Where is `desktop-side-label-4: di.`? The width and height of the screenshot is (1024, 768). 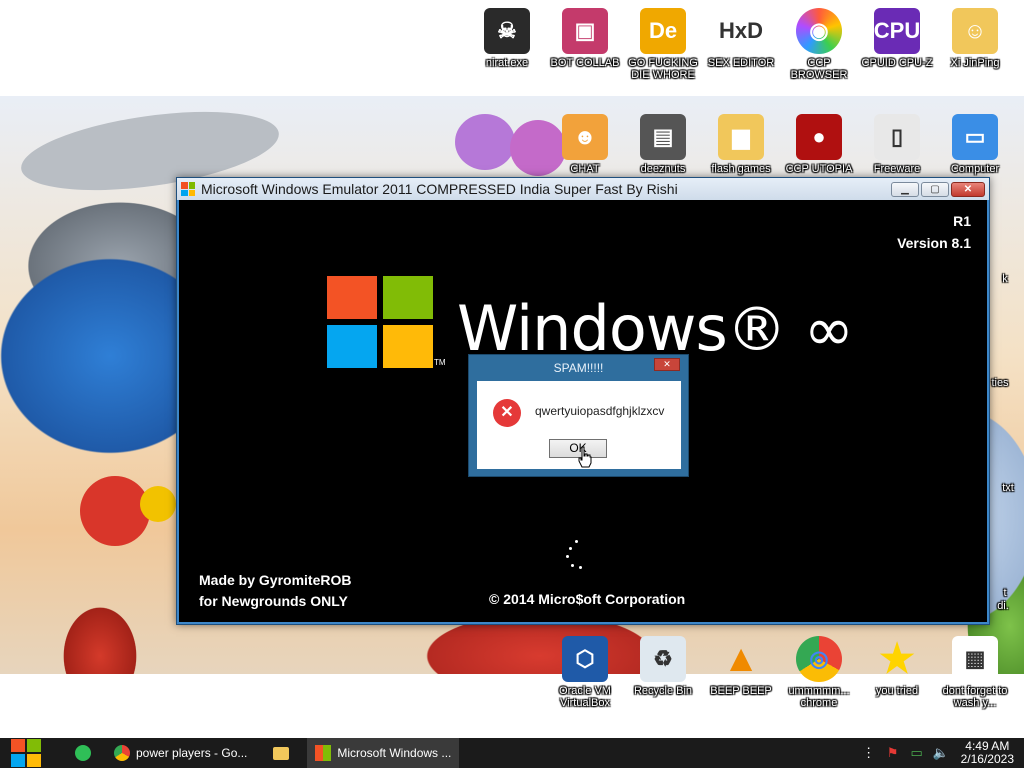
desktop-side-label-4: di. is located at coordinates (1003, 604).